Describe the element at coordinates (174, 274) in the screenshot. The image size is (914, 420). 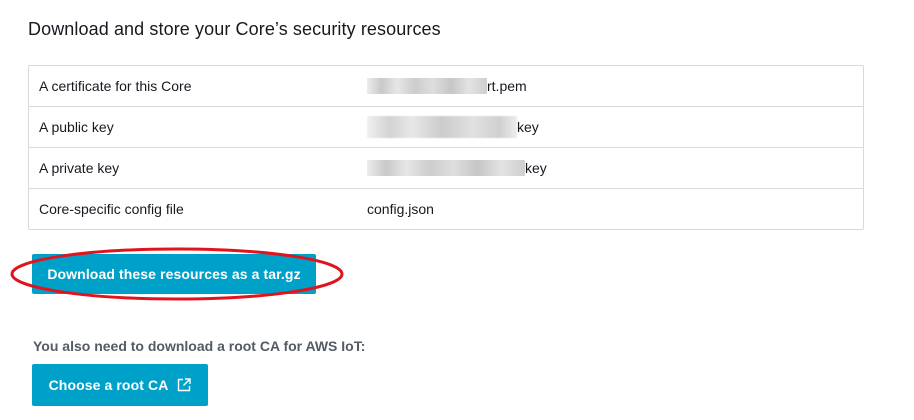
I see `download-resources-button: Download these resources as a tar.gz` at that location.